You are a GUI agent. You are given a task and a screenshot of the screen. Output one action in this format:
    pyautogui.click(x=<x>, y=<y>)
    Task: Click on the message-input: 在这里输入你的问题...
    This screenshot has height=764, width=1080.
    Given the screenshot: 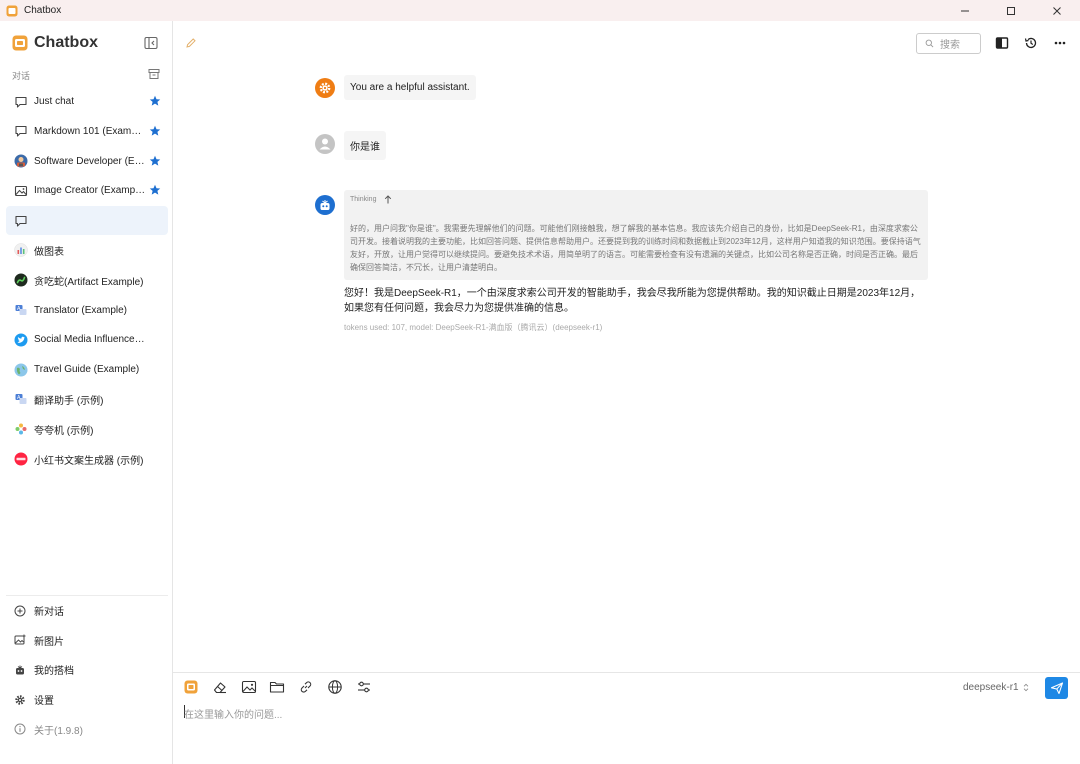 What is the action you would take?
    pyautogui.click(x=624, y=713)
    